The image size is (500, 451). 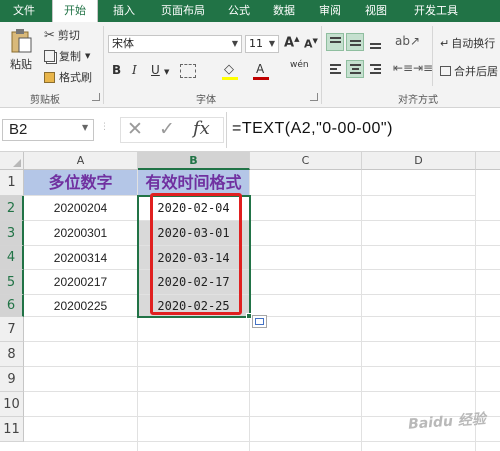 I want to click on cut-button: ✂ 剪切, so click(x=62, y=35).